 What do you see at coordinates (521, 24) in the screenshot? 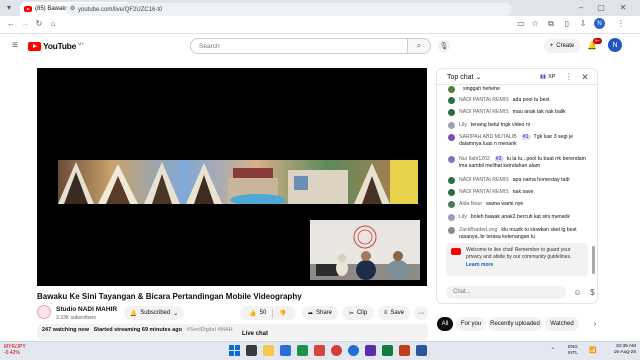
I see `cast-icon: ▭` at bounding box center [521, 24].